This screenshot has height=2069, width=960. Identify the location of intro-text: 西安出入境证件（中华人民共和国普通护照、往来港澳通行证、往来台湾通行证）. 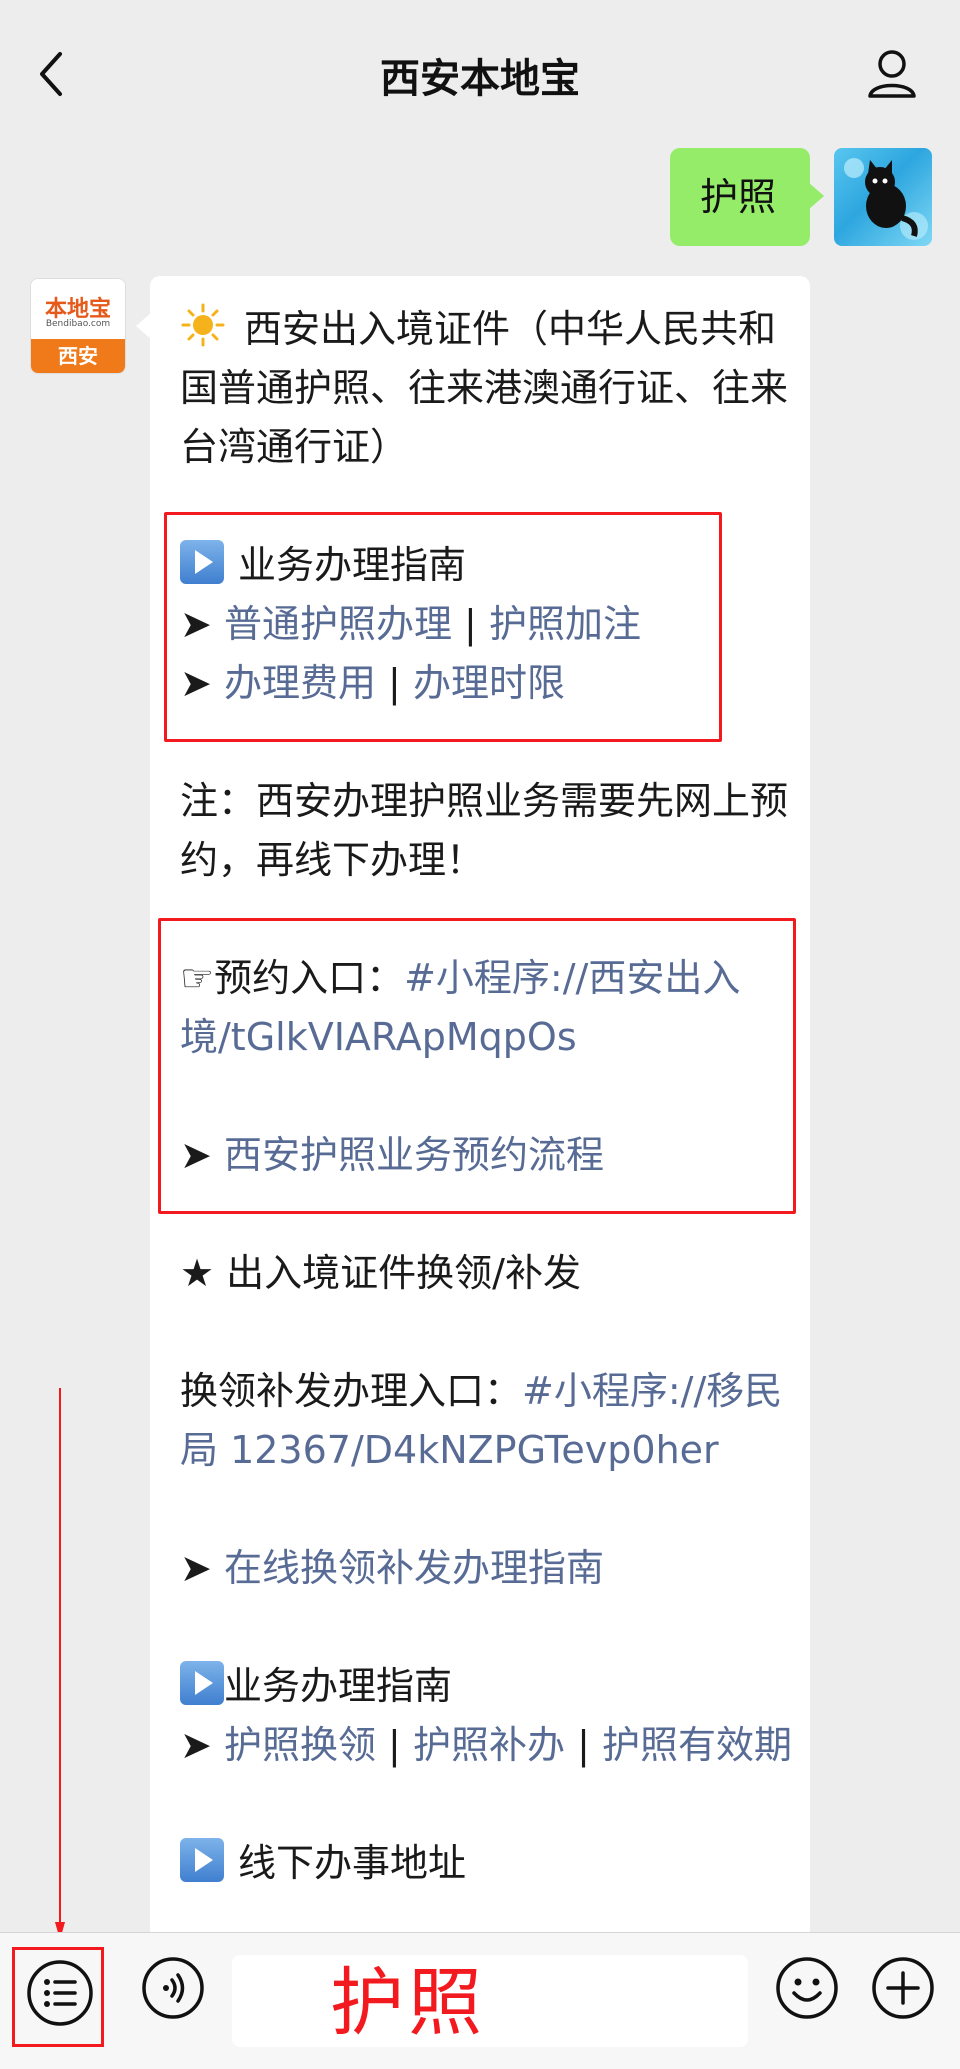
(484, 388).